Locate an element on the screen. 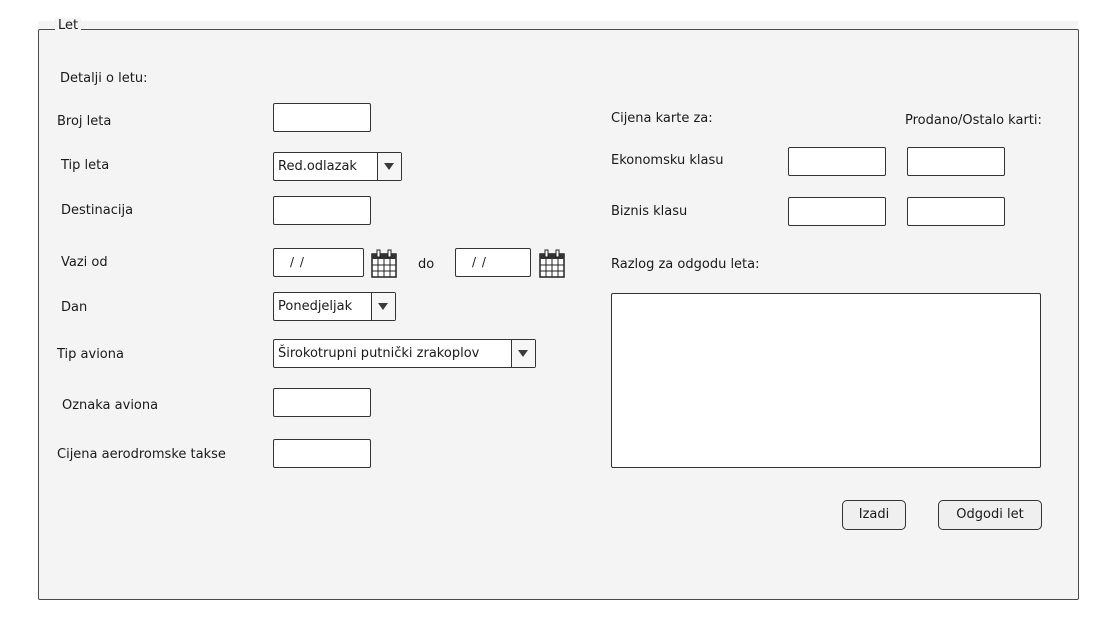 The width and height of the screenshot is (1117, 624). date-to-input: / / is located at coordinates (493, 262).